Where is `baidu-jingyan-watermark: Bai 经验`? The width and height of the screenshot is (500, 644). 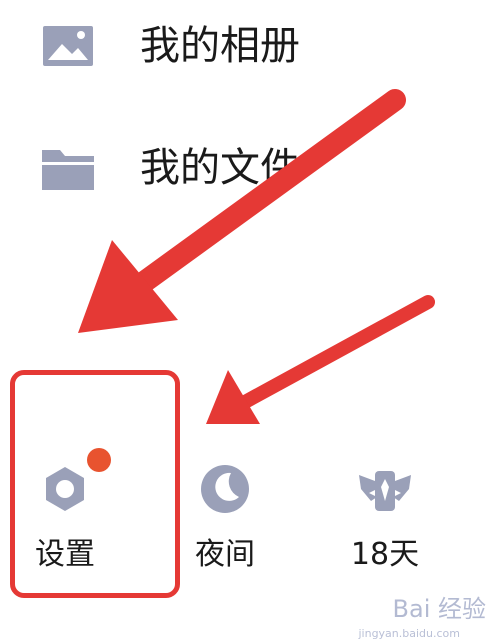 baidu-jingyan-watermark: Bai 经验 is located at coordinates (439, 609).